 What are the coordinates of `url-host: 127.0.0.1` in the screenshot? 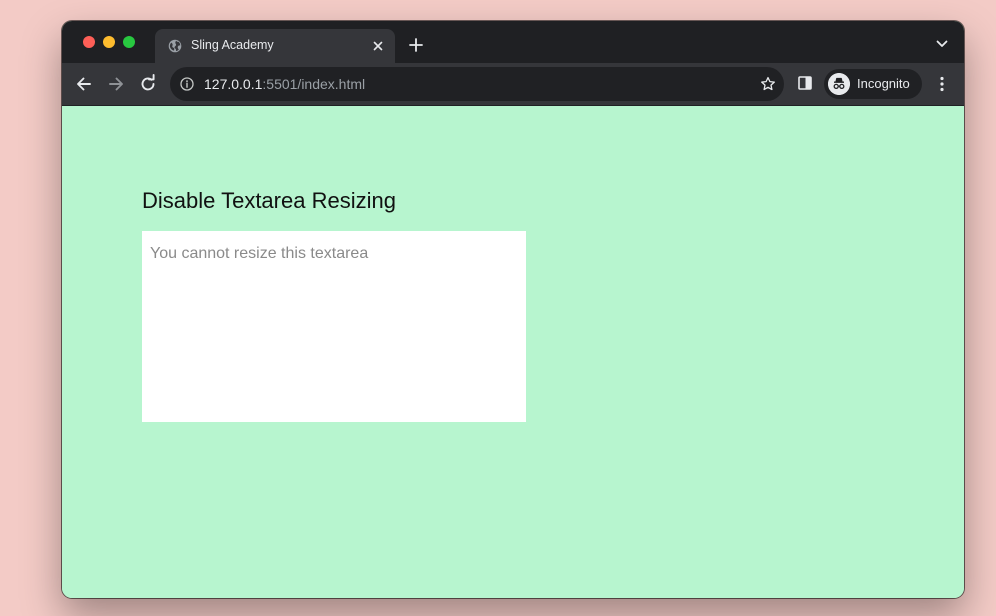 It's located at (233, 84).